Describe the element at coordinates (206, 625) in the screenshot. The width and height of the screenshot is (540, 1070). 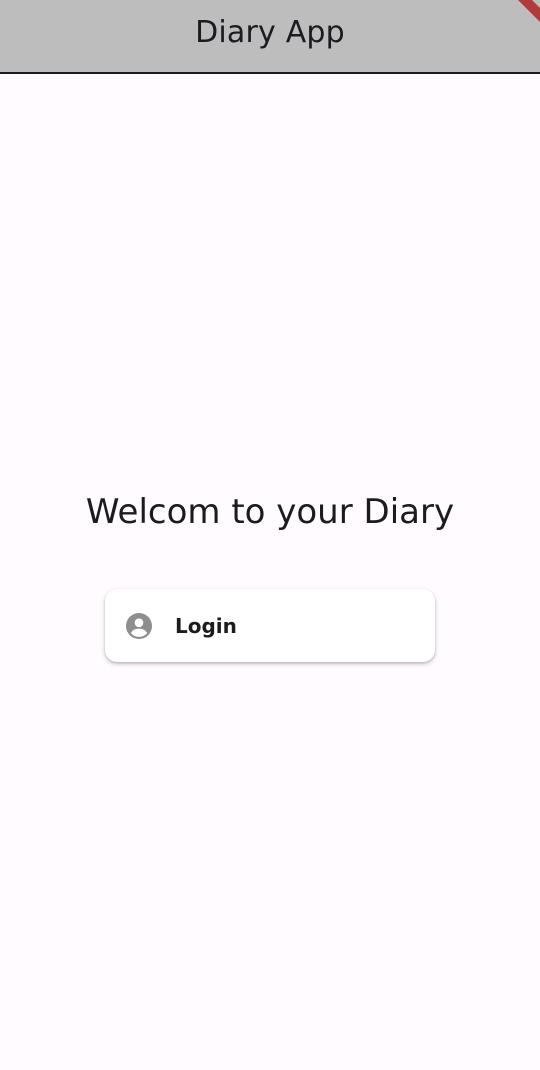
I see `login-button-label: Login` at that location.